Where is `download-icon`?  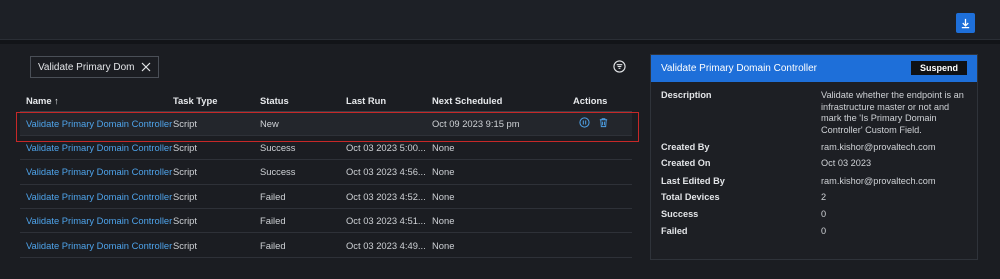 download-icon is located at coordinates (965, 23).